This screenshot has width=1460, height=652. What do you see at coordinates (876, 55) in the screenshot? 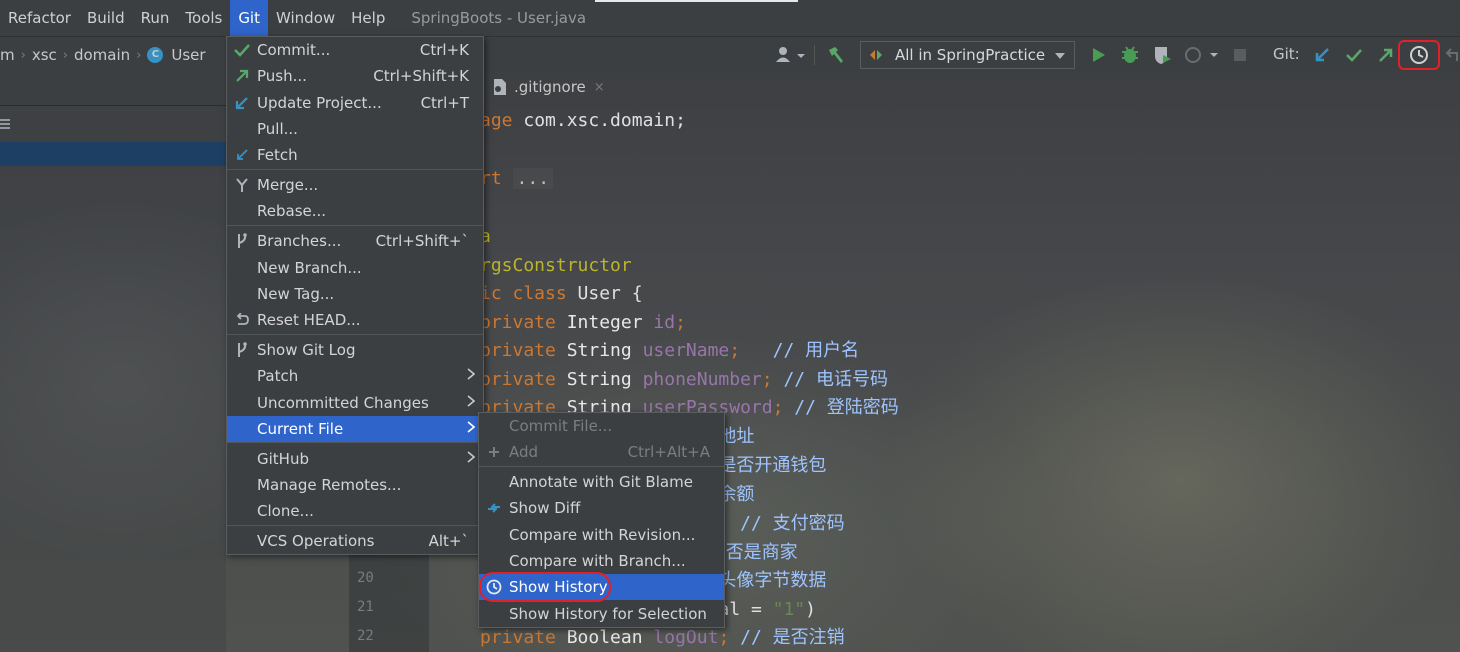
I see `configuration-icon` at bounding box center [876, 55].